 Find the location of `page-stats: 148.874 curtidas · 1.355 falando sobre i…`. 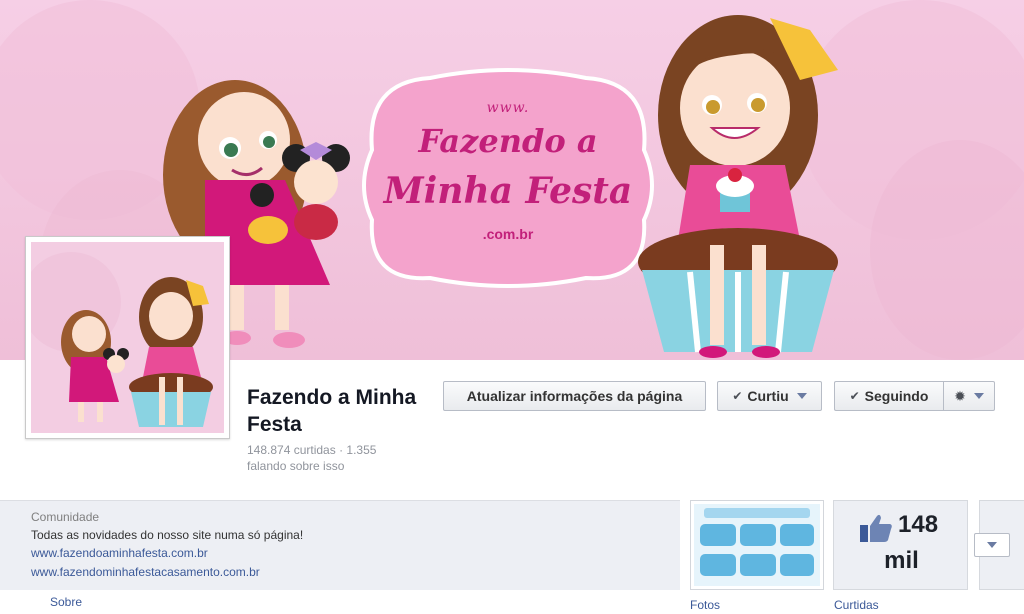

page-stats: 148.874 curtidas · 1.355 falando sobre i… is located at coordinates (312, 458).